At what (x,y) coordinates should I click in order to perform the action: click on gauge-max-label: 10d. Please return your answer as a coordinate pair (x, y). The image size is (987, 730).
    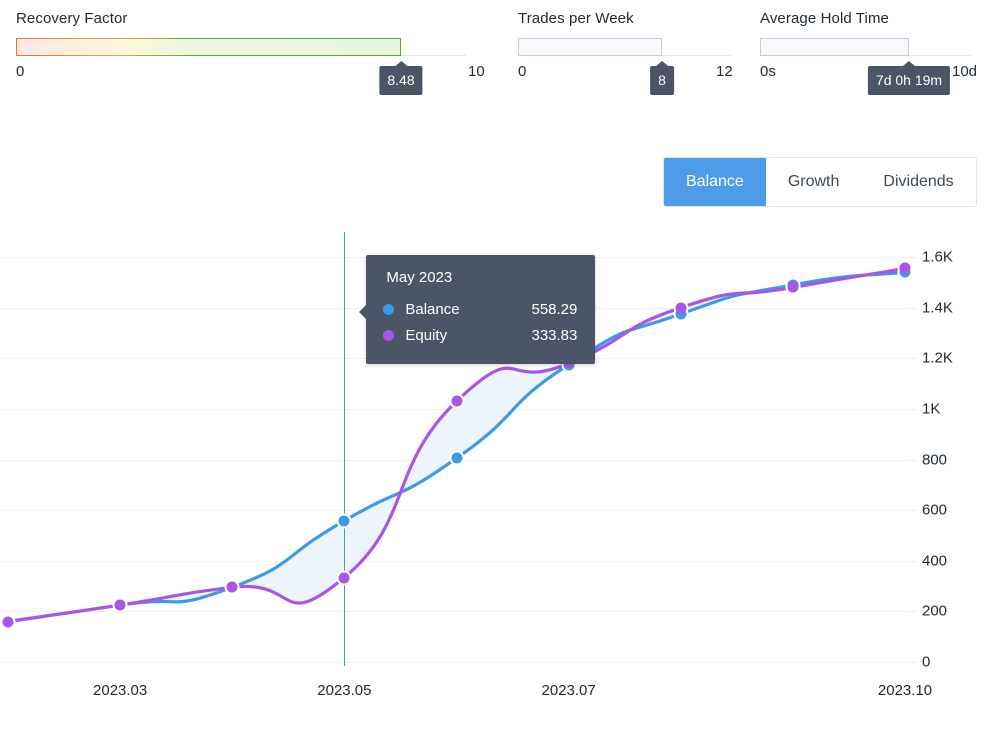
    Looking at the image, I should click on (965, 71).